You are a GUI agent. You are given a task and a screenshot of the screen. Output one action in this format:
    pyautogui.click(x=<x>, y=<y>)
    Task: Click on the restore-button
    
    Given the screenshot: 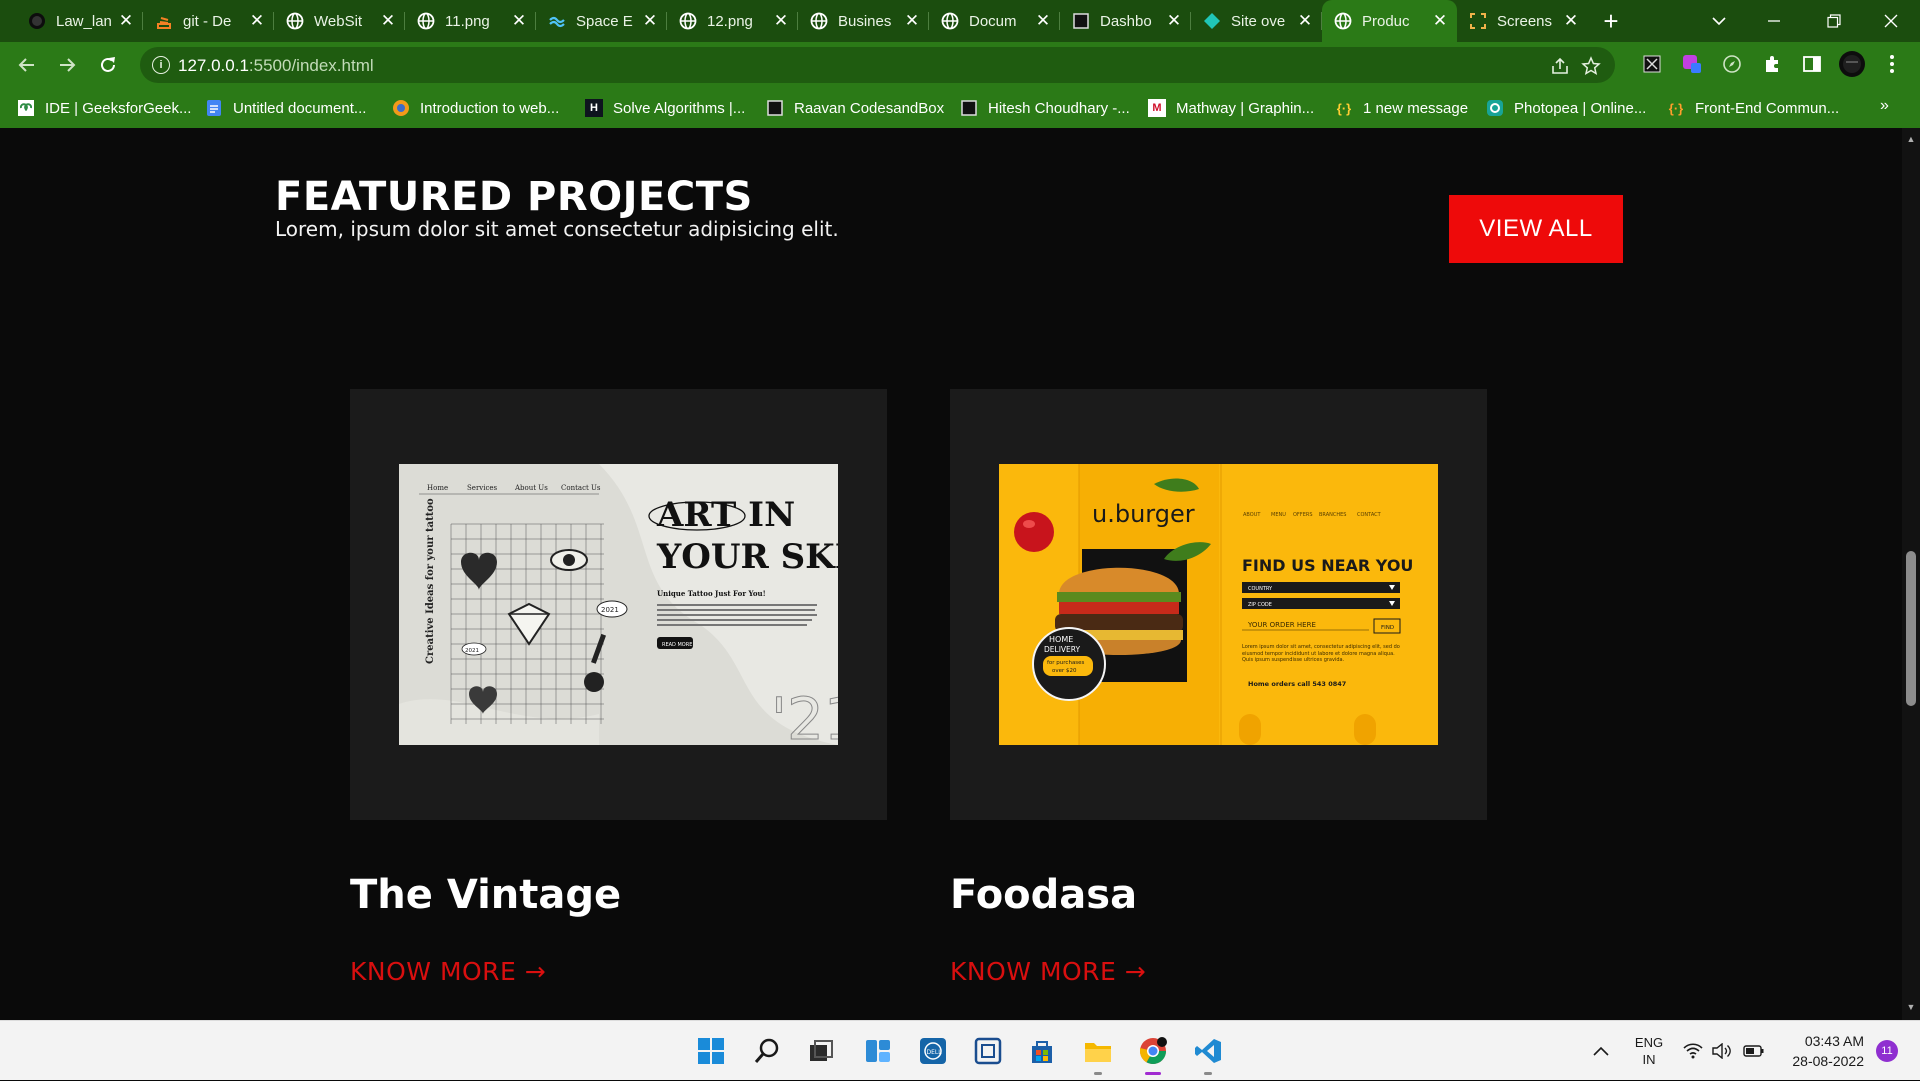 What is the action you would take?
    pyautogui.click(x=1834, y=21)
    